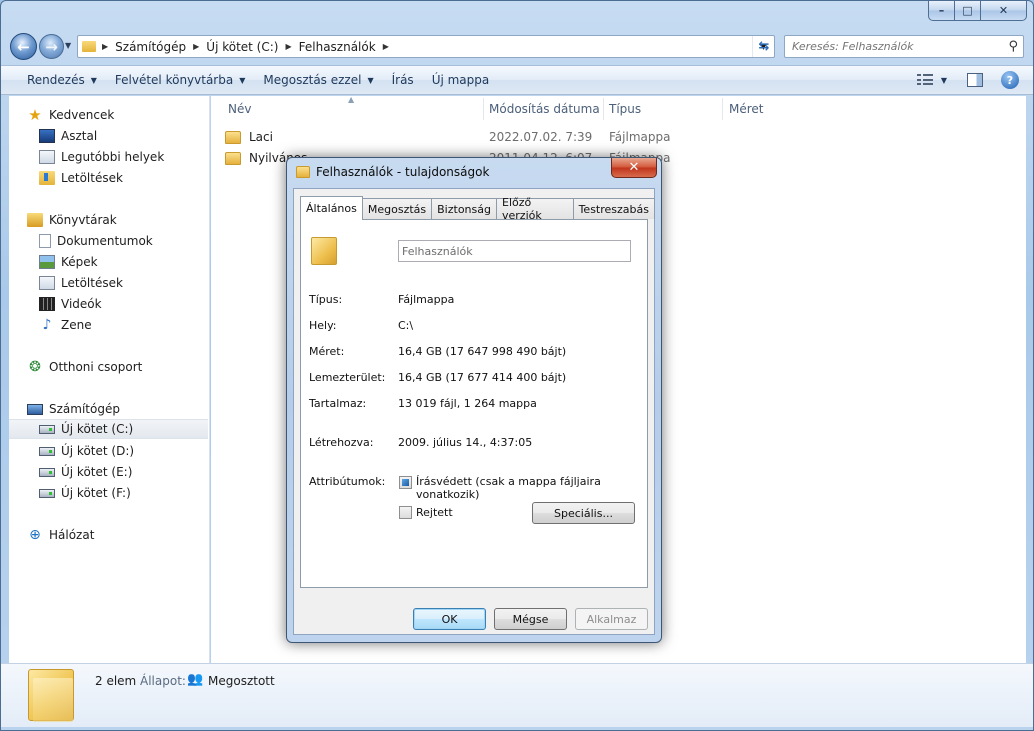 The image size is (1034, 731). I want to click on back-arrow-icon: ←, so click(23, 46).